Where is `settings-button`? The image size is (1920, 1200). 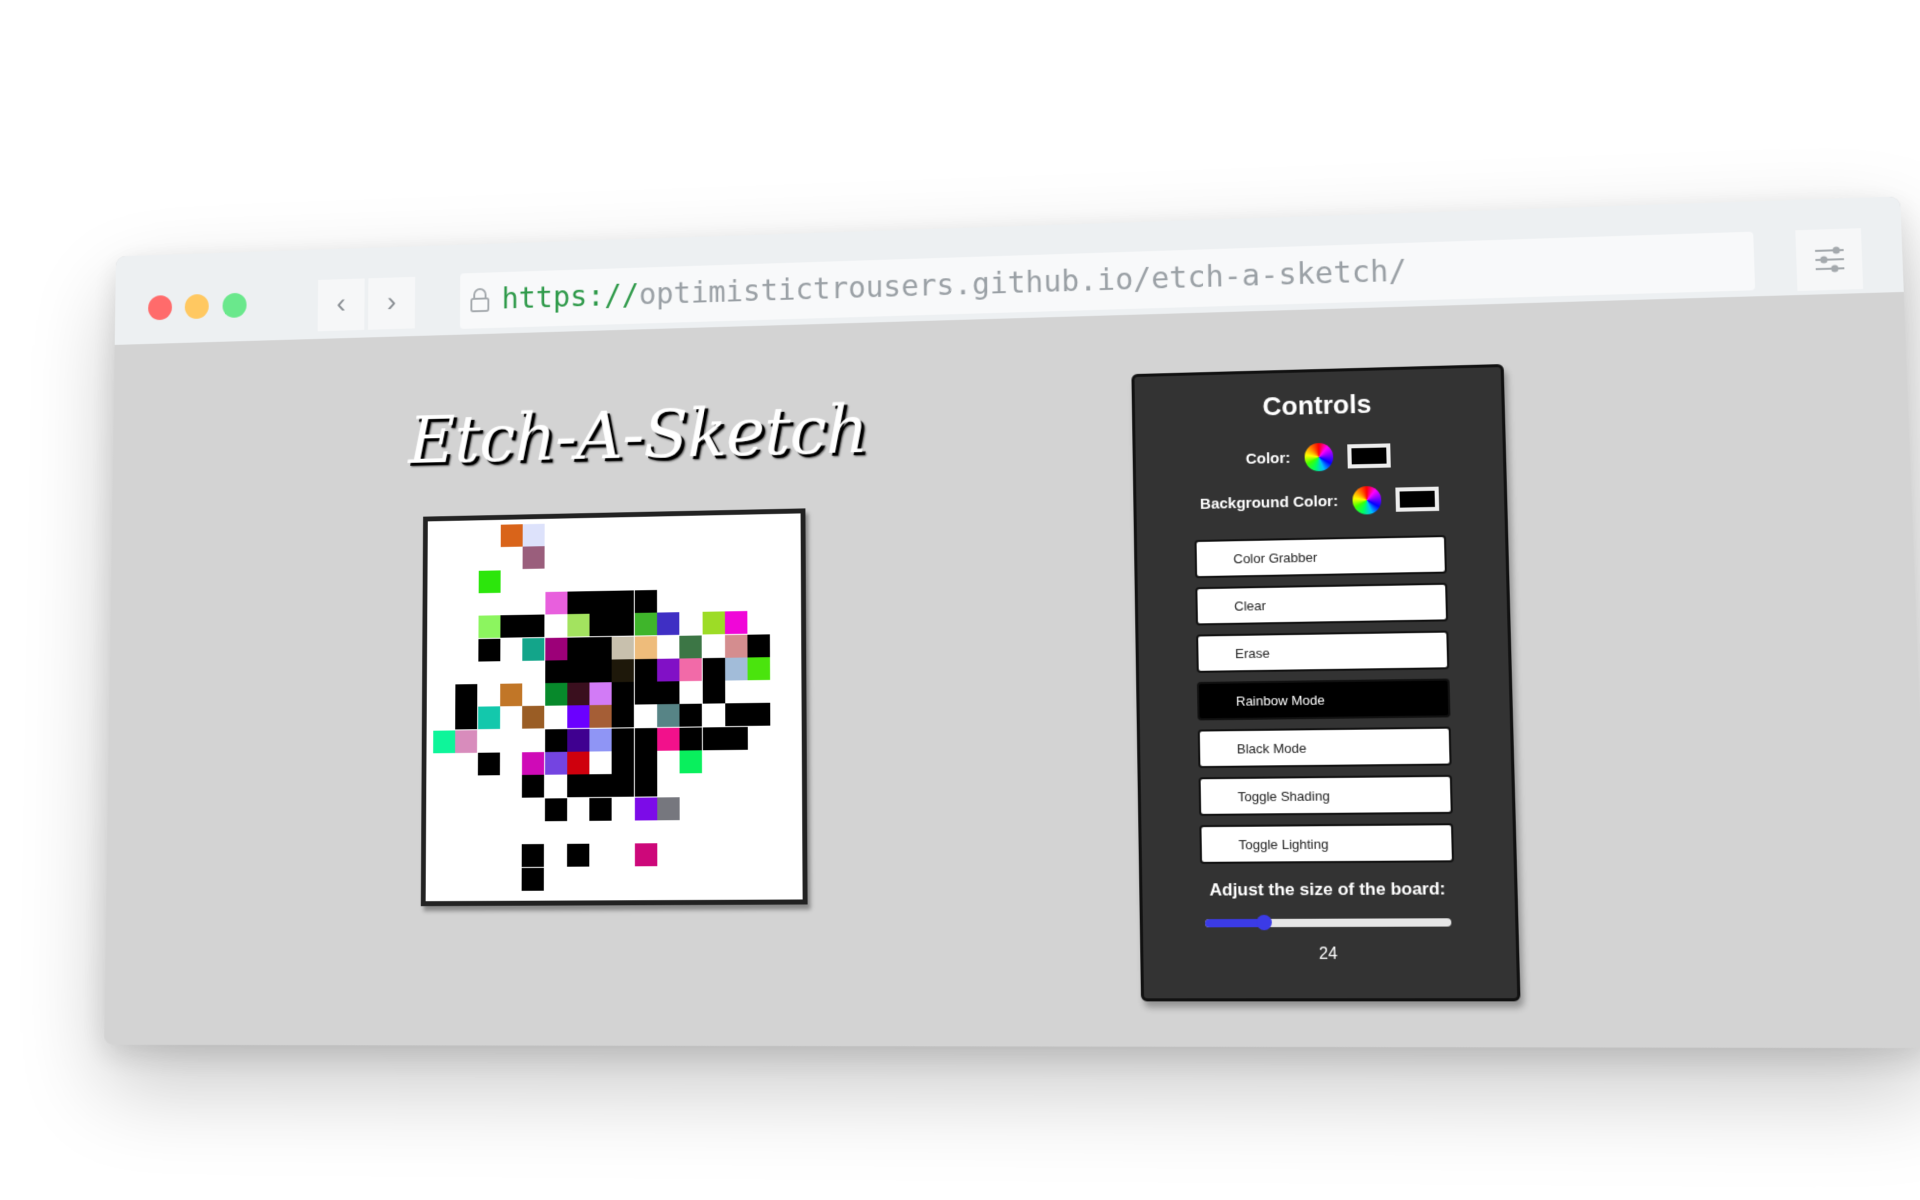
settings-button is located at coordinates (1829, 260).